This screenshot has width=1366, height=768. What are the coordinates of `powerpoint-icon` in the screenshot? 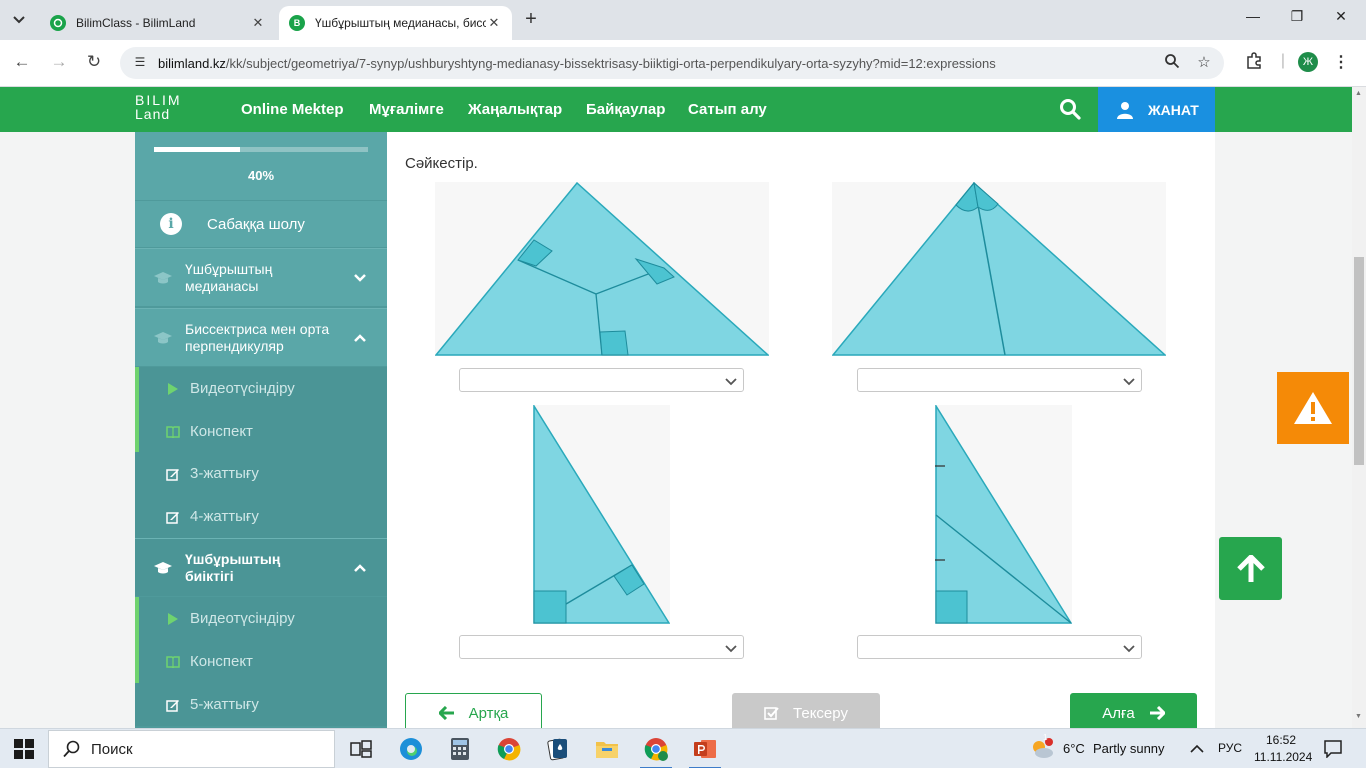 It's located at (705, 751).